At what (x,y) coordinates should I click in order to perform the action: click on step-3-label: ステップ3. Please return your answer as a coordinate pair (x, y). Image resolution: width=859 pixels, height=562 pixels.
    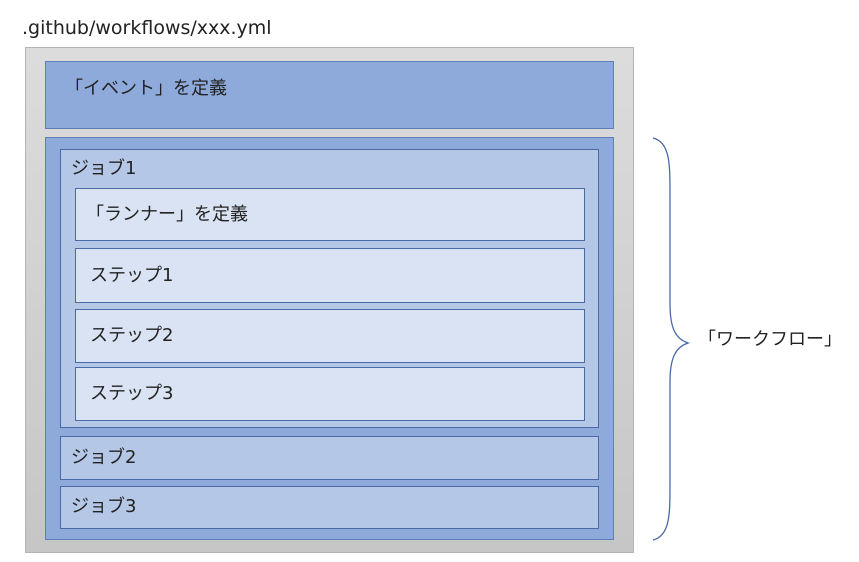
    Looking at the image, I should click on (132, 393).